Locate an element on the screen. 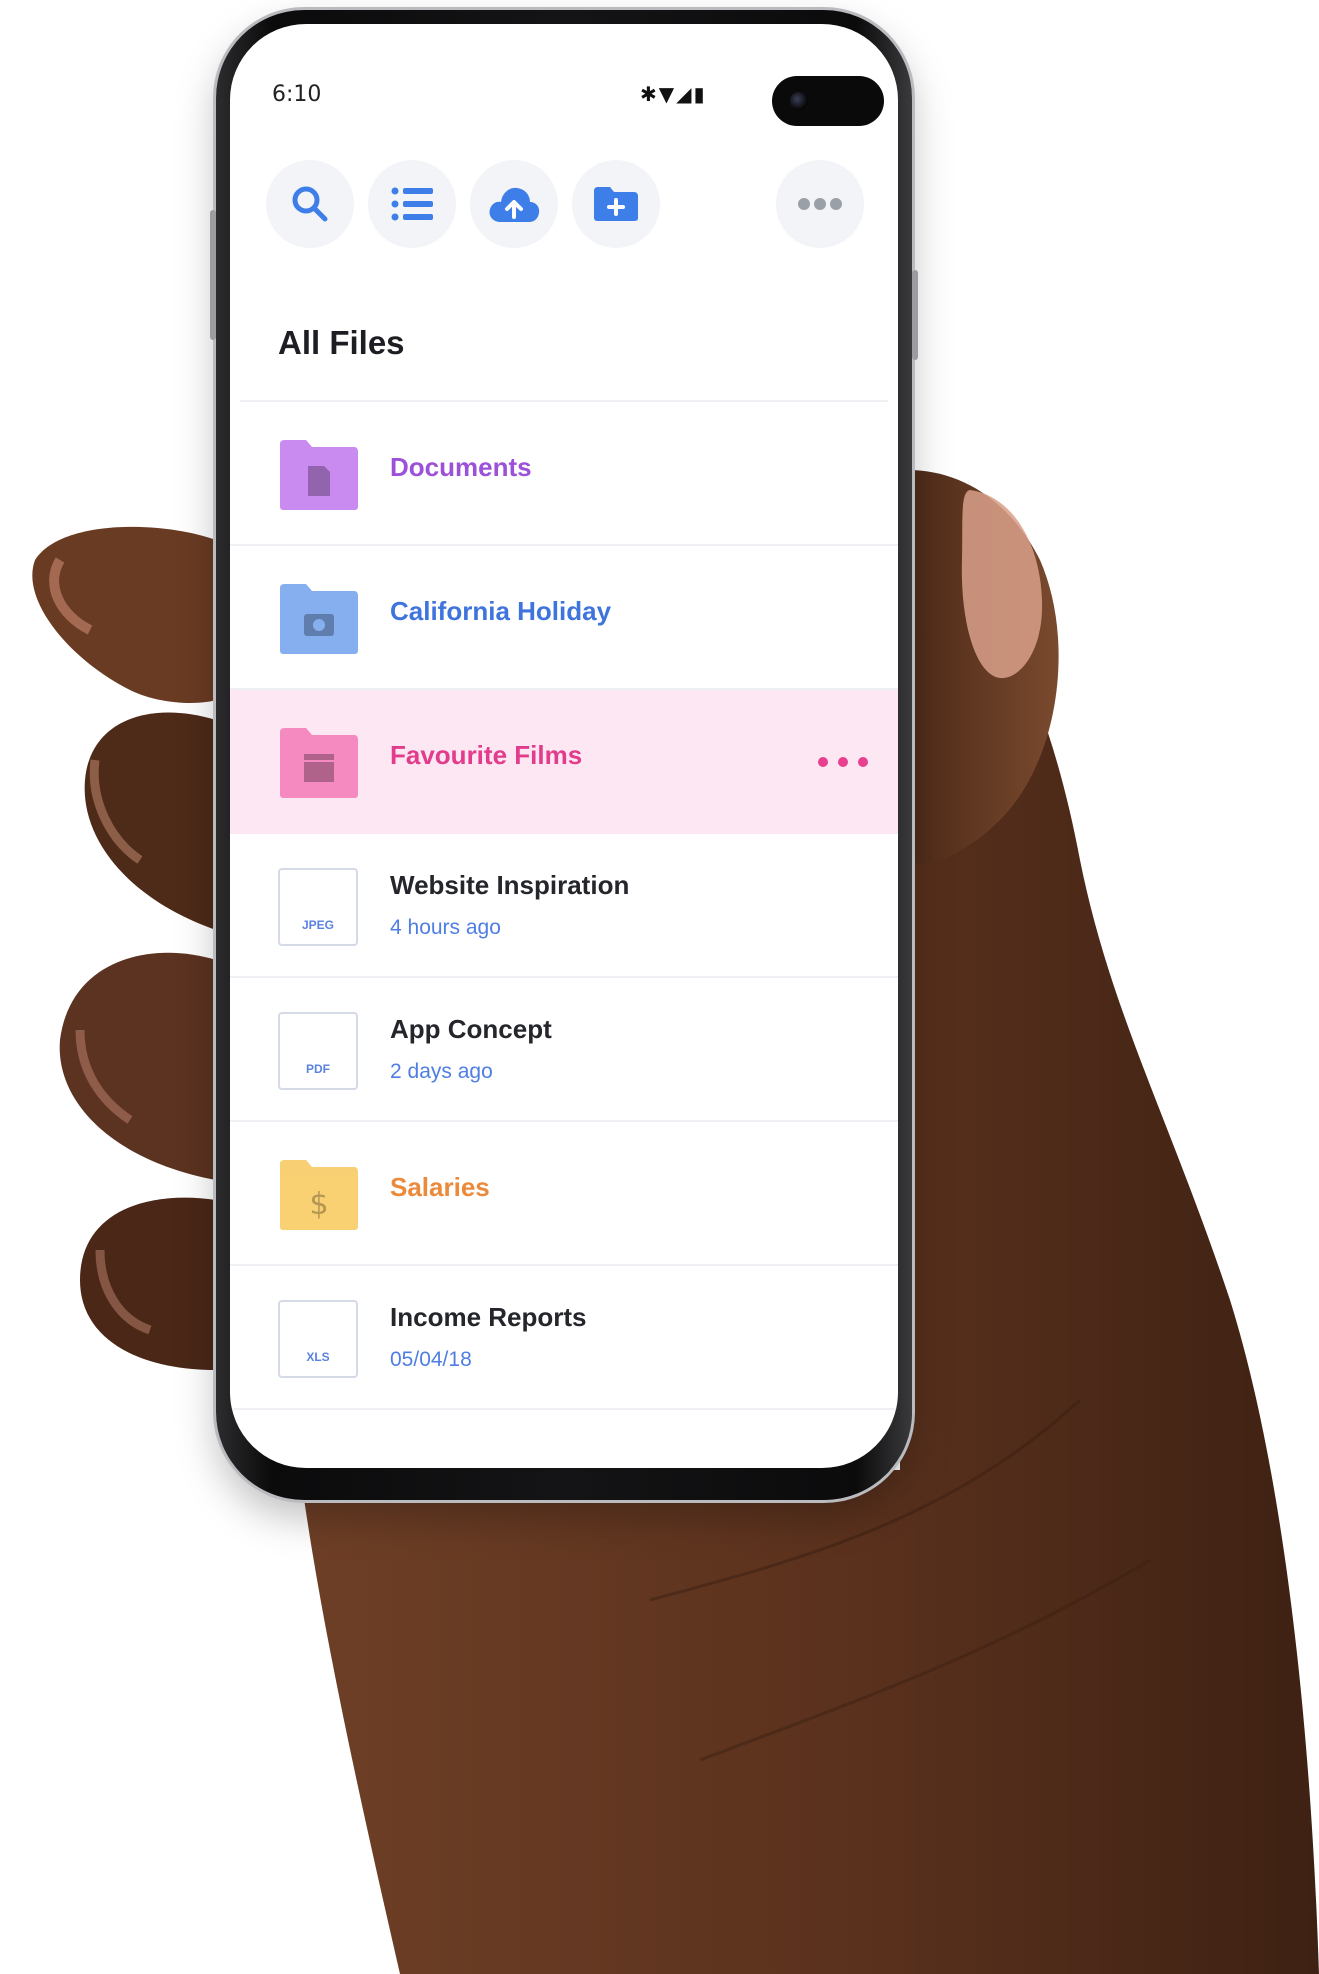 Image resolution: width=1319 pixels, height=1974 pixels. item-subtitle: 2 days ago is located at coordinates (441, 1071).